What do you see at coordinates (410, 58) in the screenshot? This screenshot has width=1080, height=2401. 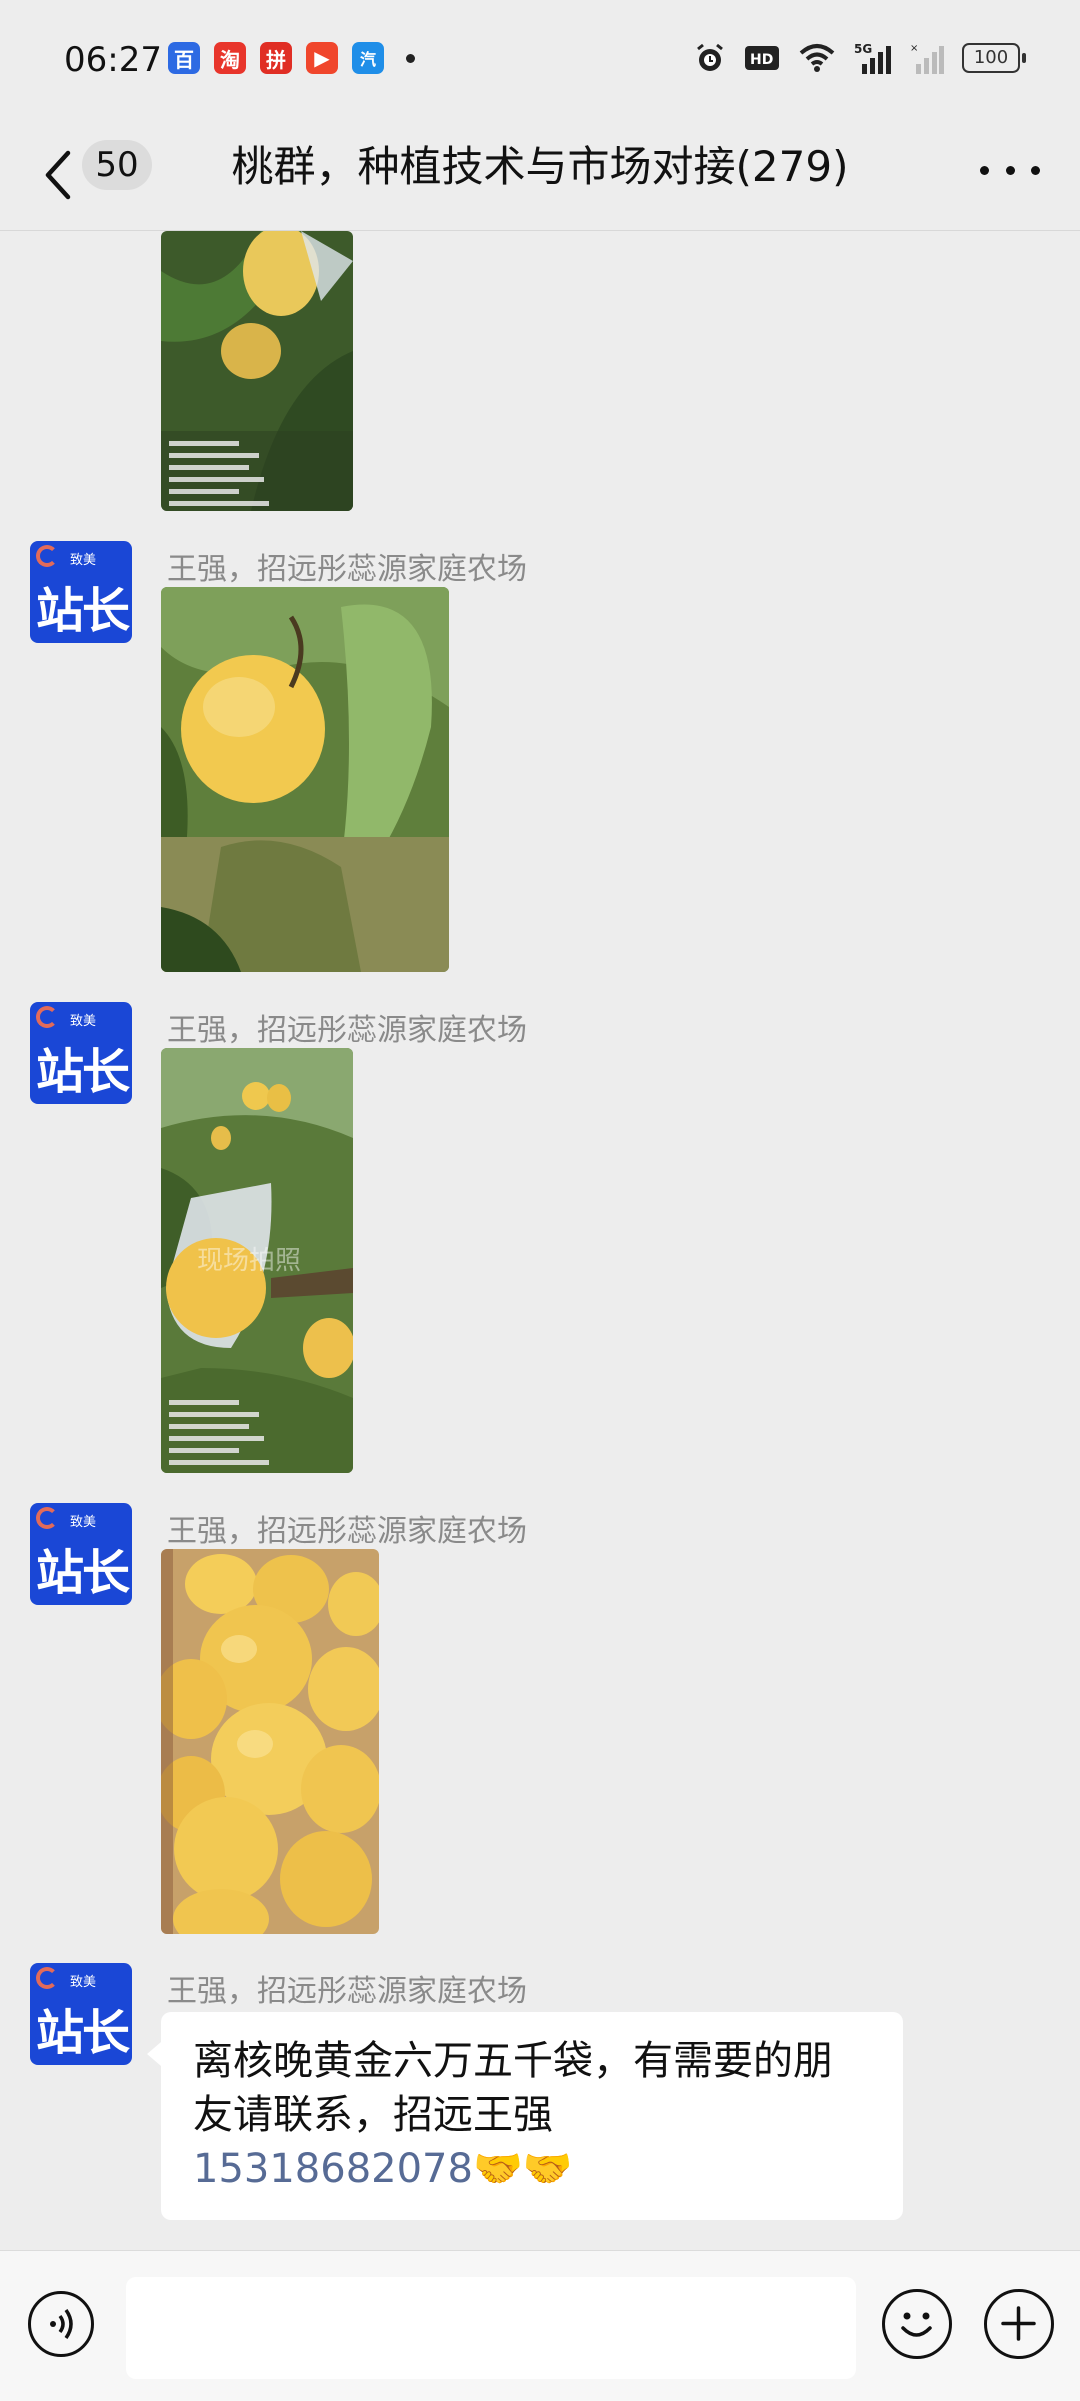 I see `more-notifications-dot-icon` at bounding box center [410, 58].